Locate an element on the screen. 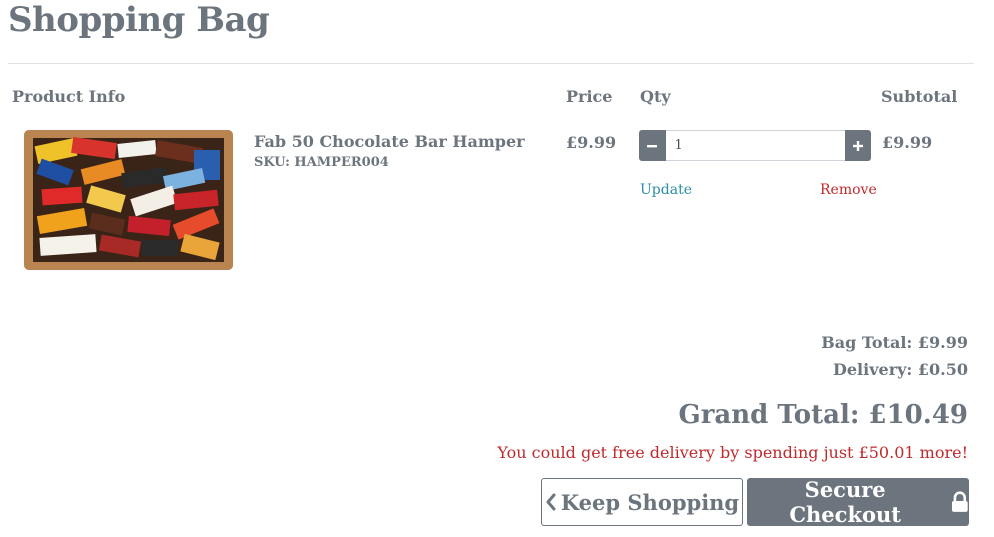  secure-checkout-button: Secure Checkout is located at coordinates (858, 502).